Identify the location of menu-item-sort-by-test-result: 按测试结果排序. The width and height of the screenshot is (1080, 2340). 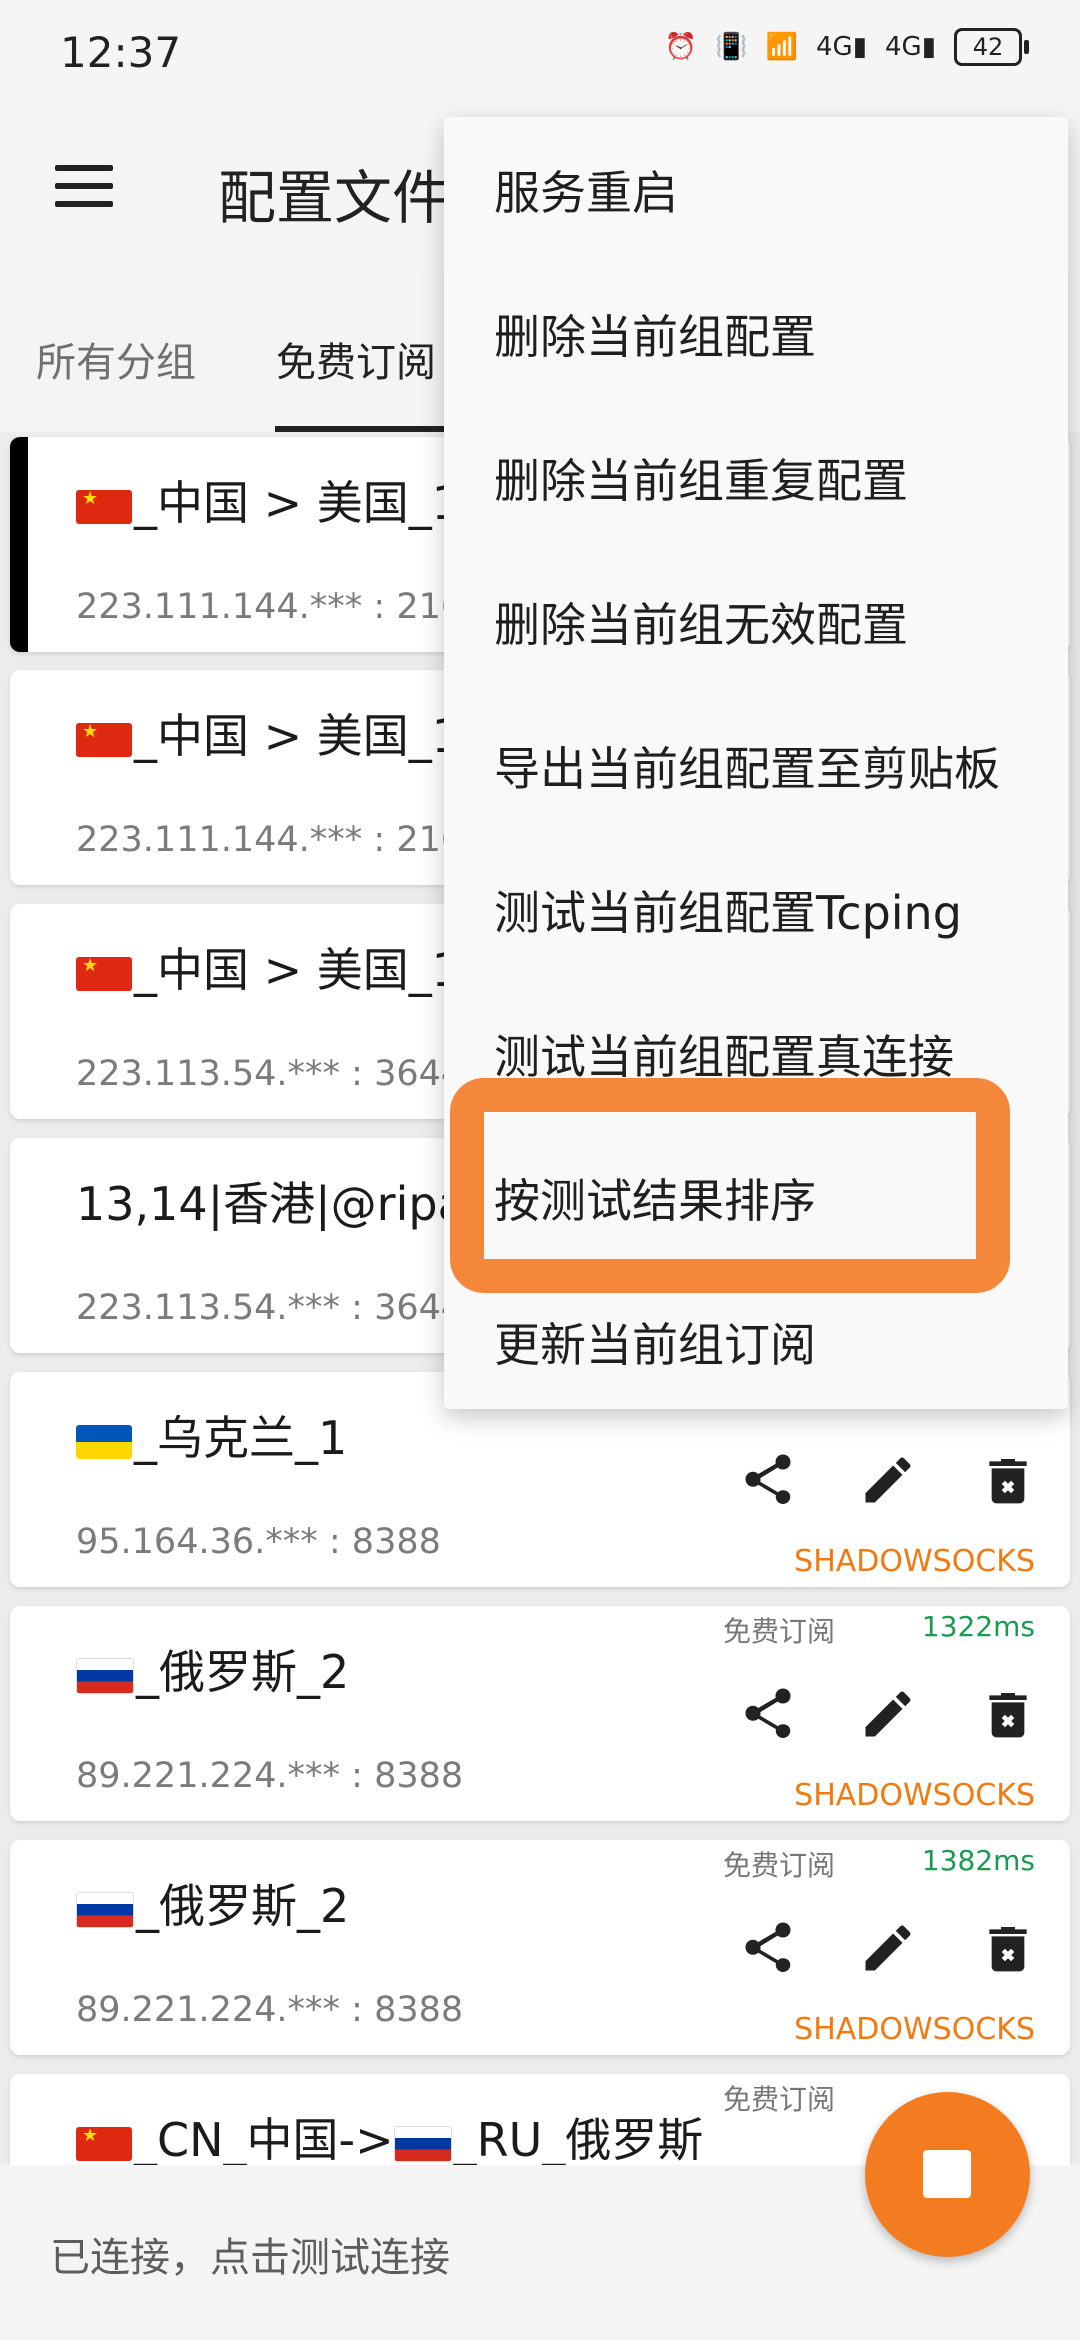
(655, 1198).